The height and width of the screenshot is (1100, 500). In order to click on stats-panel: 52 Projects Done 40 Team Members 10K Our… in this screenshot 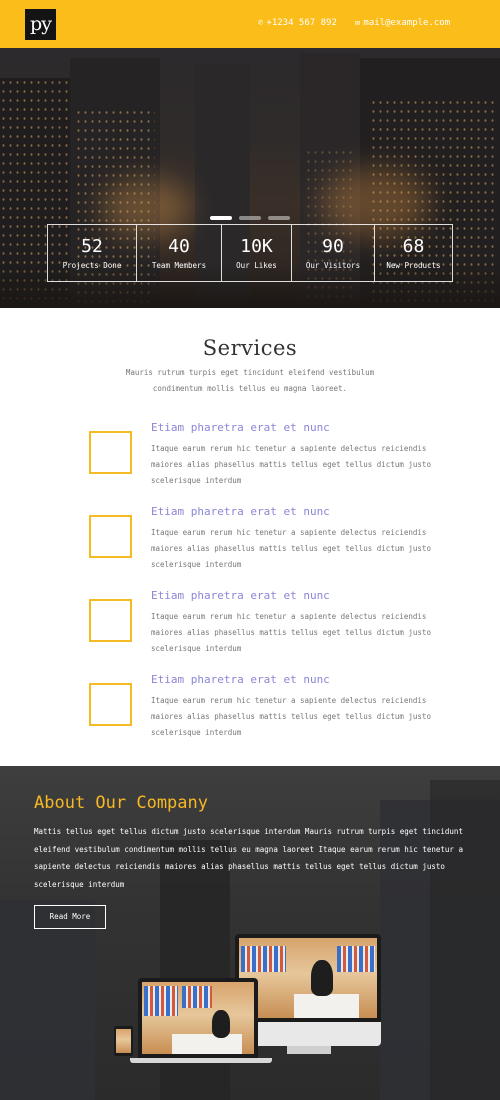, I will do `click(250, 253)`.